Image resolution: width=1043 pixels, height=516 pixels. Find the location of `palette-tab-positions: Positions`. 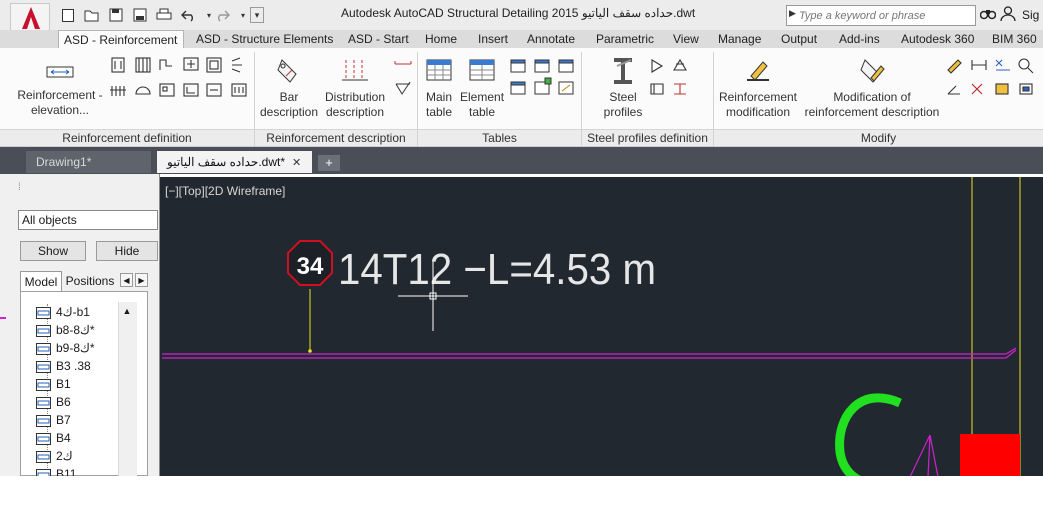

palette-tab-positions: Positions is located at coordinates (90, 281).